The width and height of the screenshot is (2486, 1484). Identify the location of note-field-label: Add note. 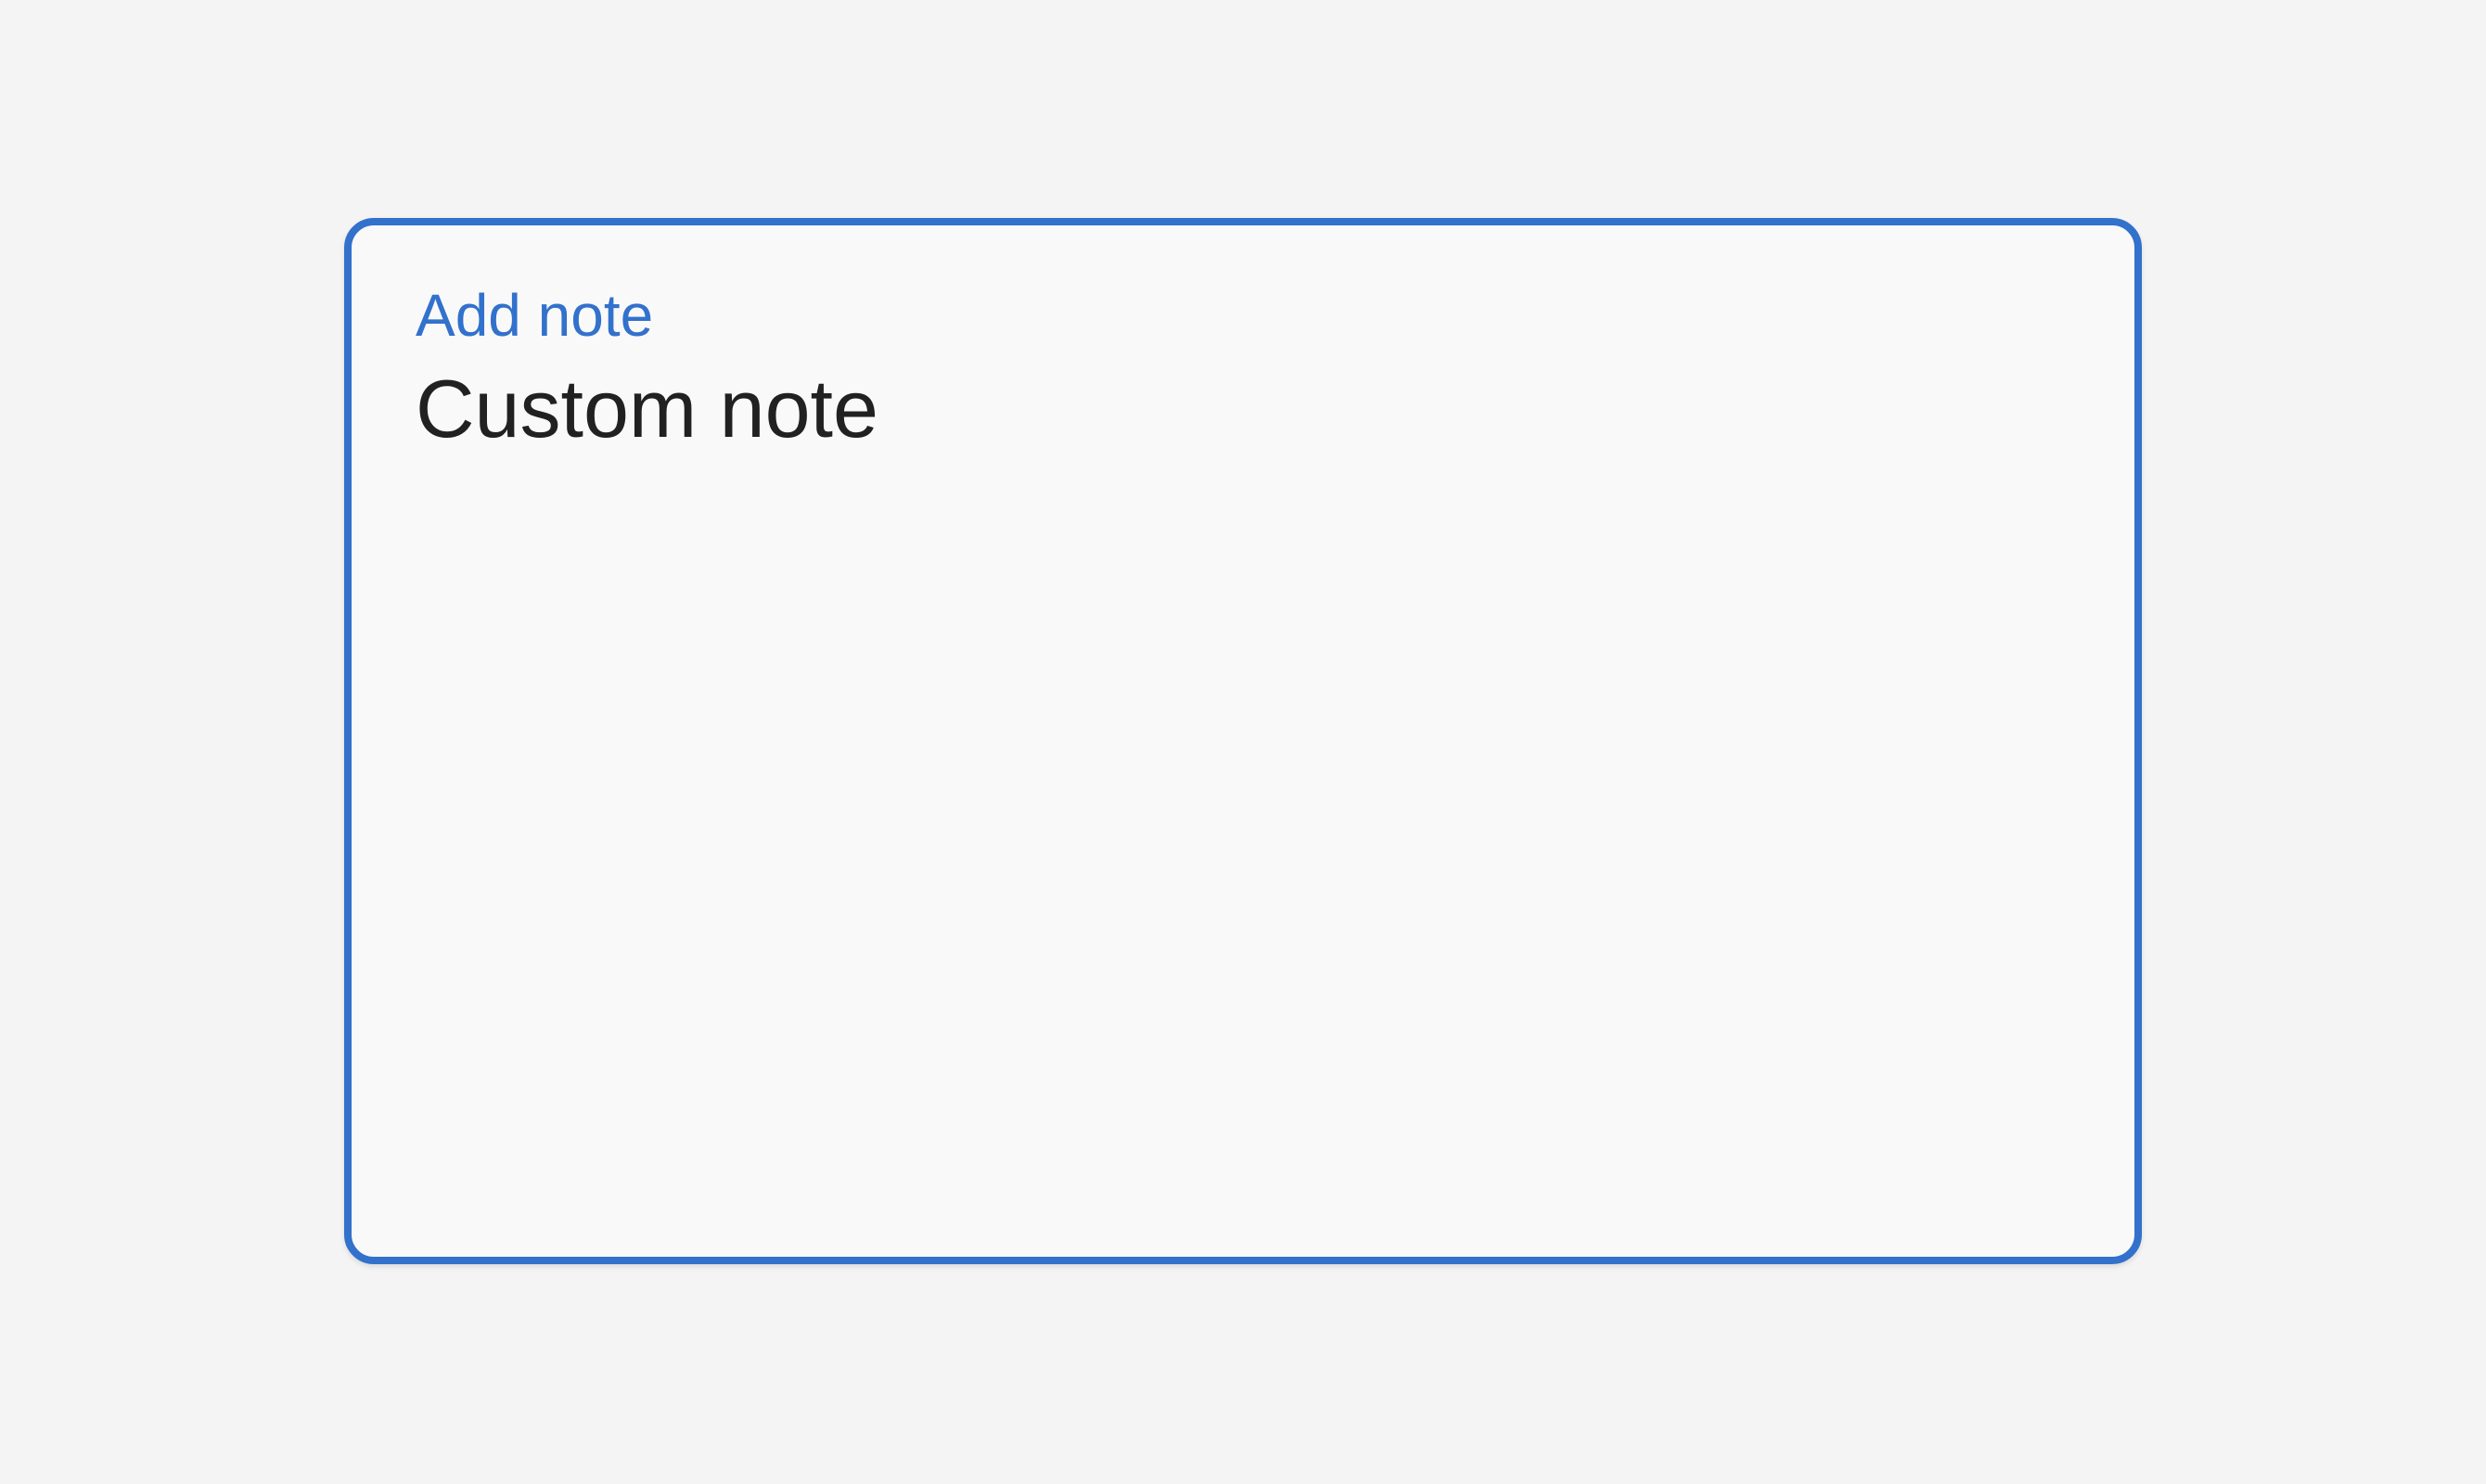
(535, 315).